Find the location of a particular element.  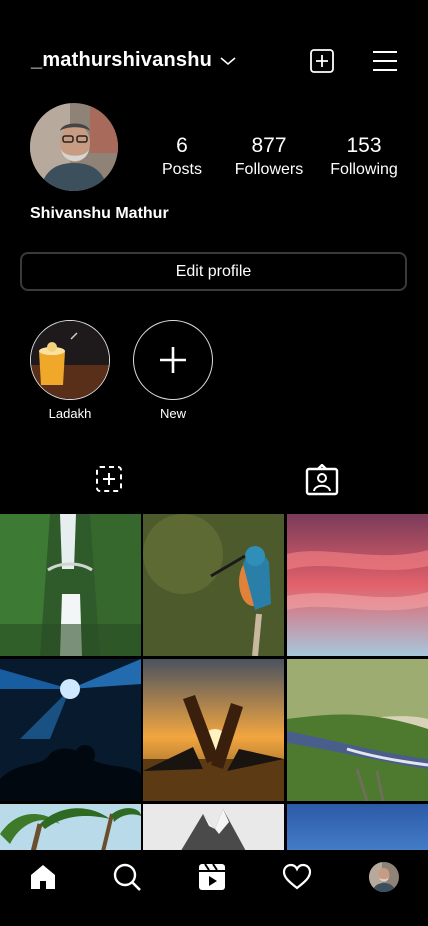

add-highlight-circle is located at coordinates (173, 360).